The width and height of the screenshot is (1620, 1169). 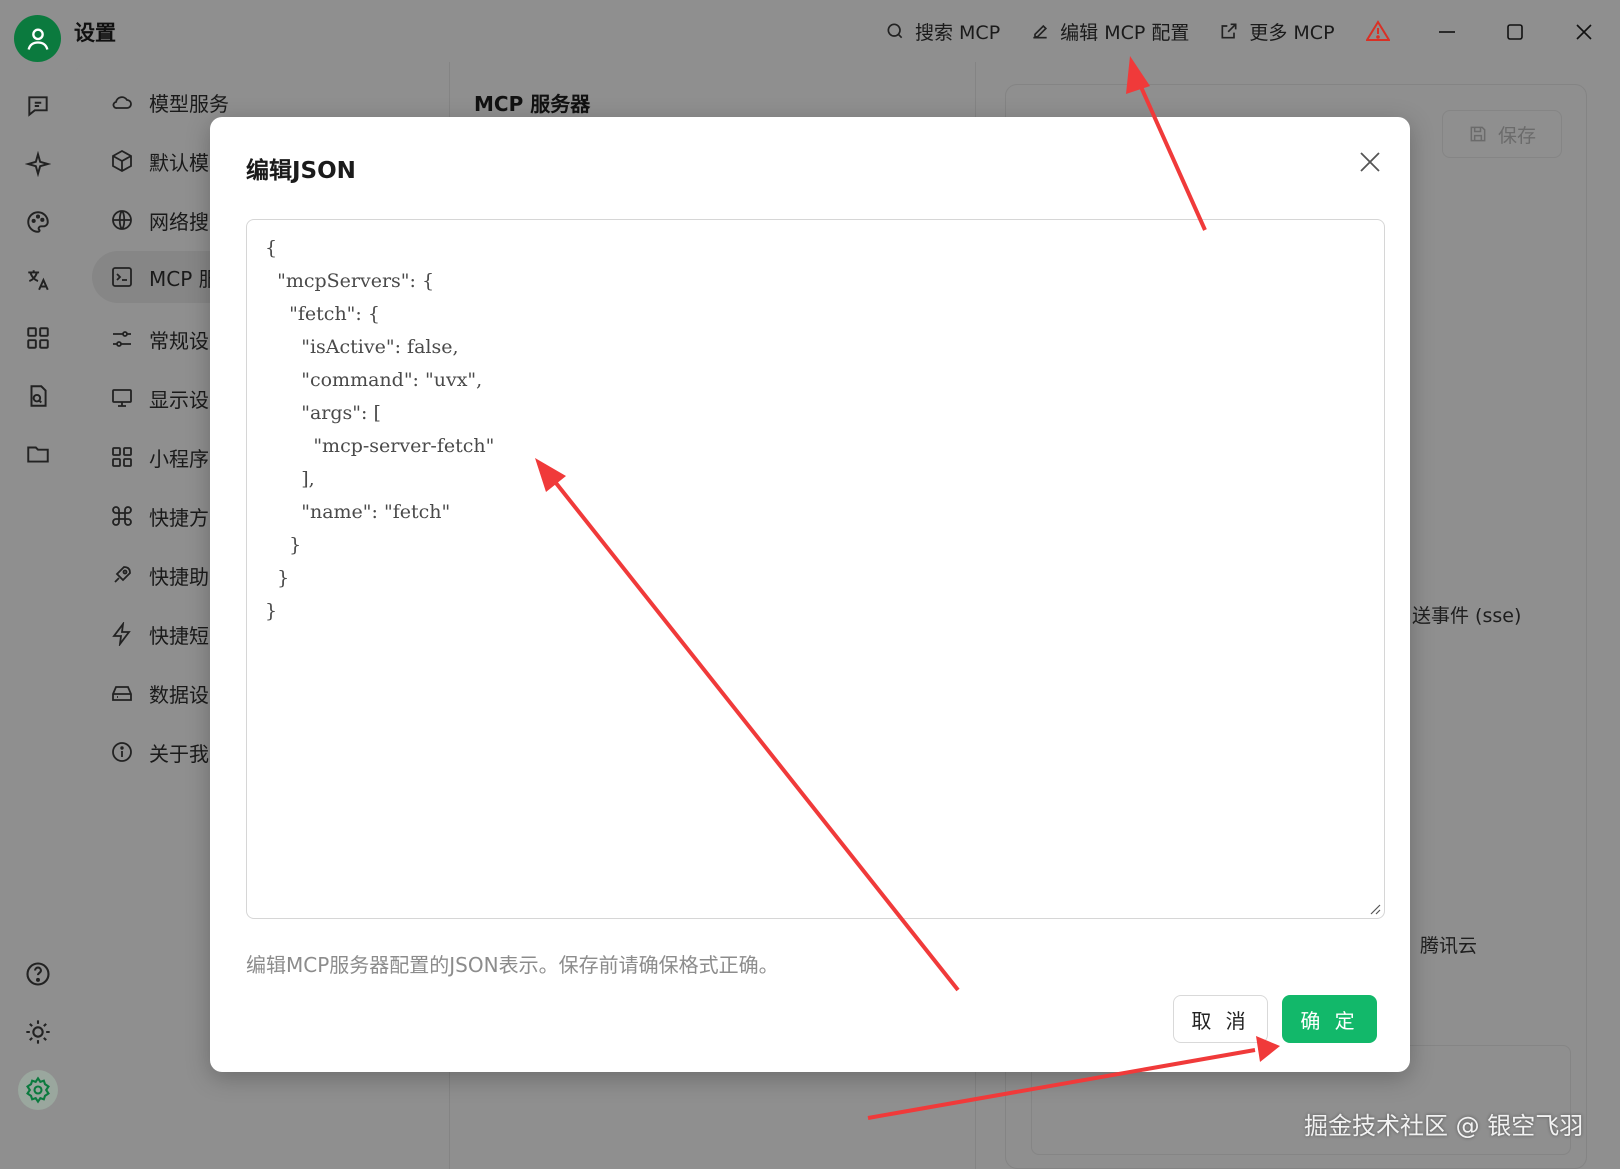 What do you see at coordinates (122, 693) in the screenshot?
I see `drive-icon` at bounding box center [122, 693].